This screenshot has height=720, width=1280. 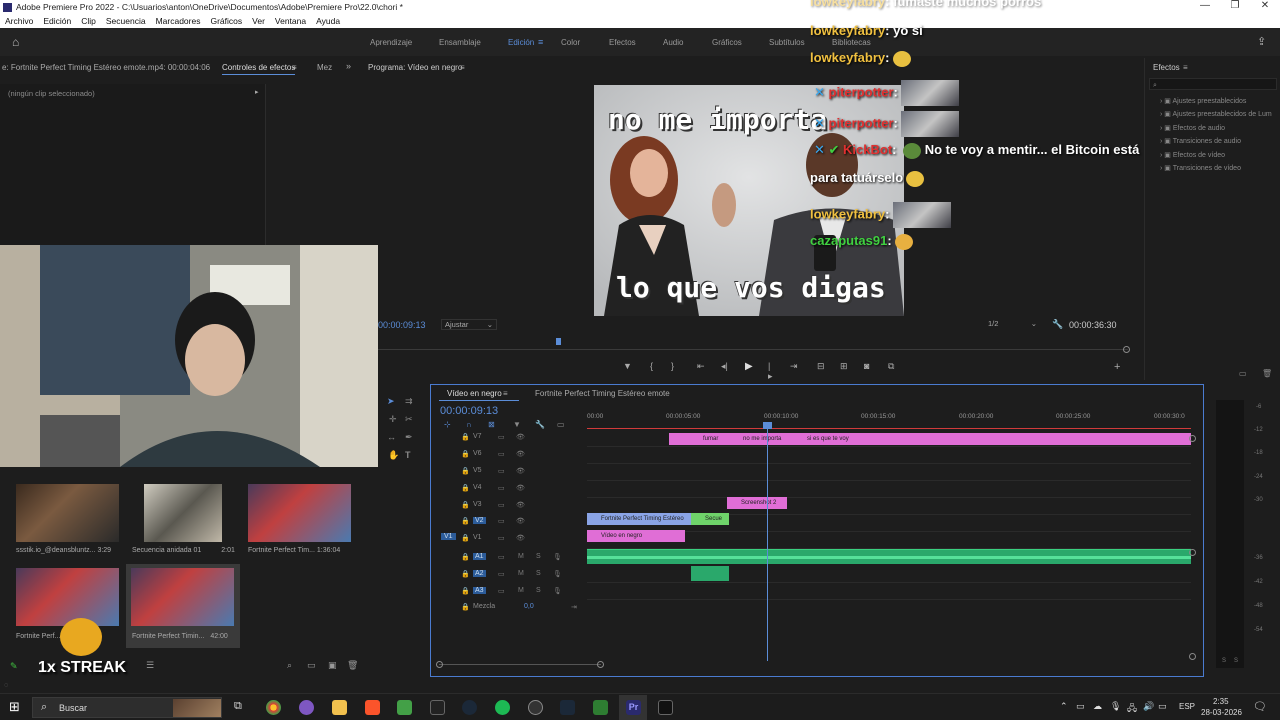 What do you see at coordinates (529, 606) in the screenshot?
I see `mix-value: 0,0` at bounding box center [529, 606].